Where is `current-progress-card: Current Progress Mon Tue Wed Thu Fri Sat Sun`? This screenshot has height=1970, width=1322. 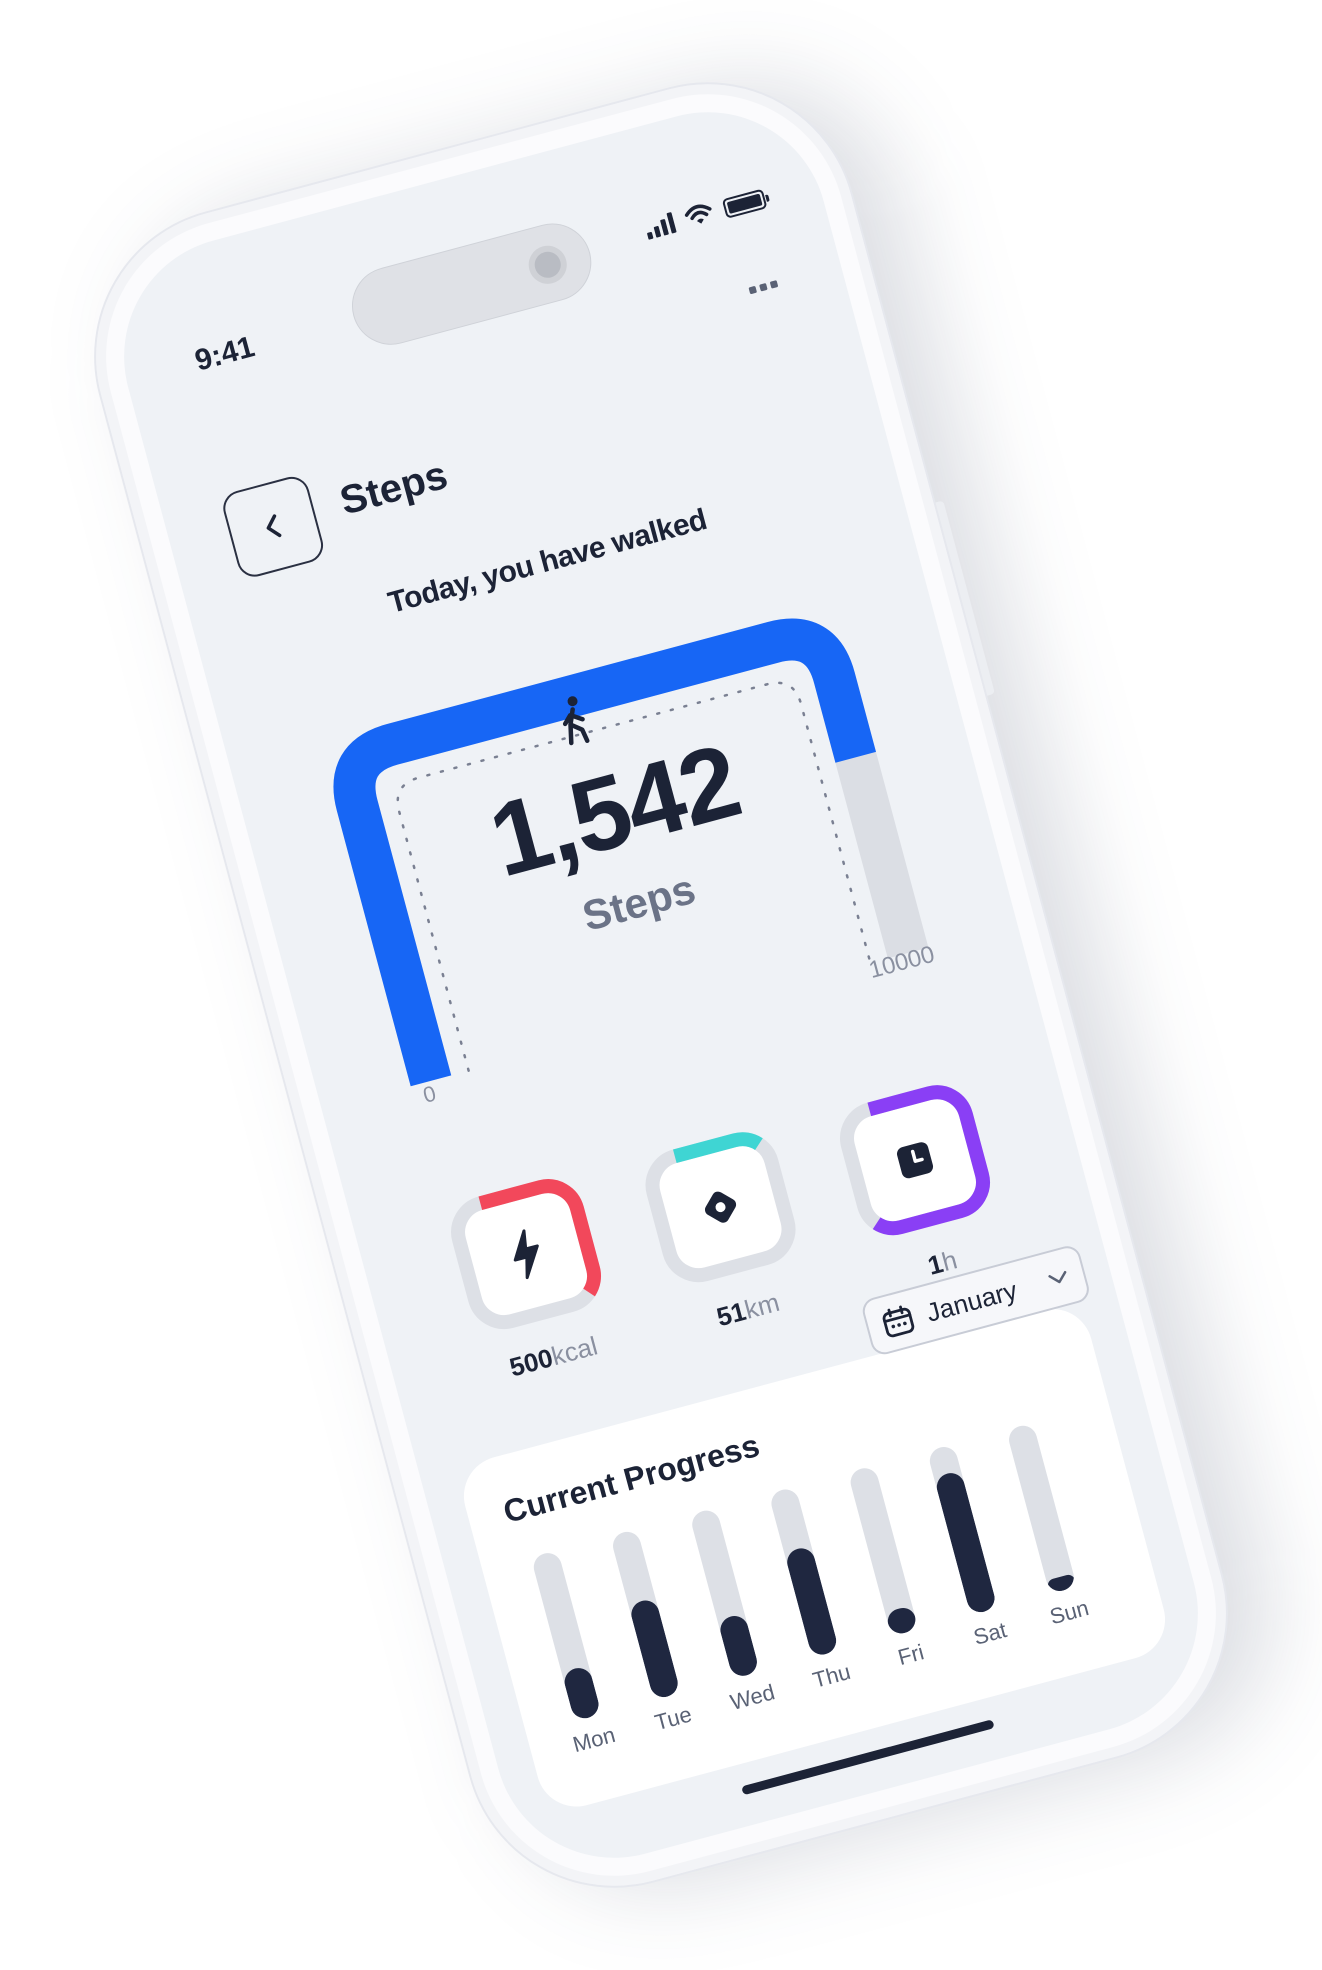 current-progress-card: Current Progress Mon Tue Wed Thu Fri Sat Sun is located at coordinates (814, 1558).